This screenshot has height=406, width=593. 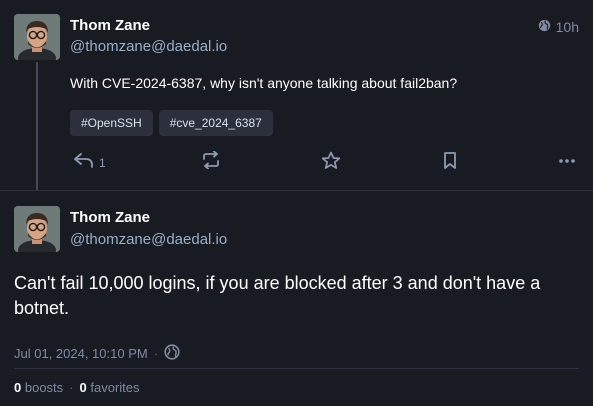 I want to click on reply-button: 1, so click(x=89, y=162).